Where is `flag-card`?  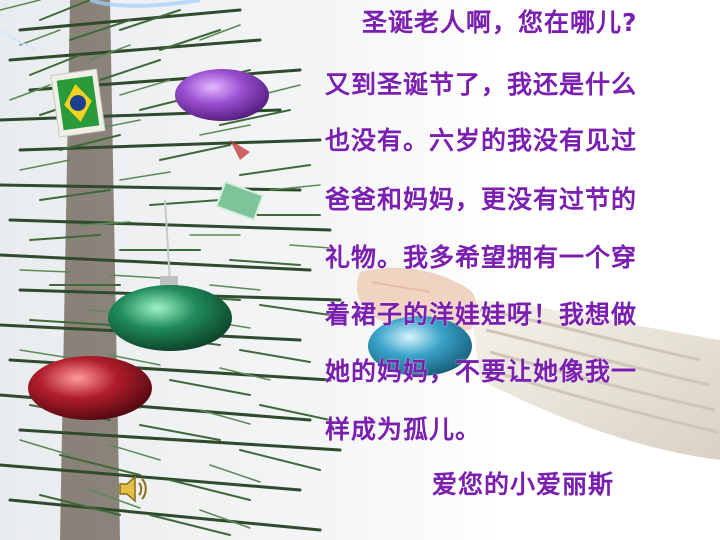
flag-card is located at coordinates (78, 103).